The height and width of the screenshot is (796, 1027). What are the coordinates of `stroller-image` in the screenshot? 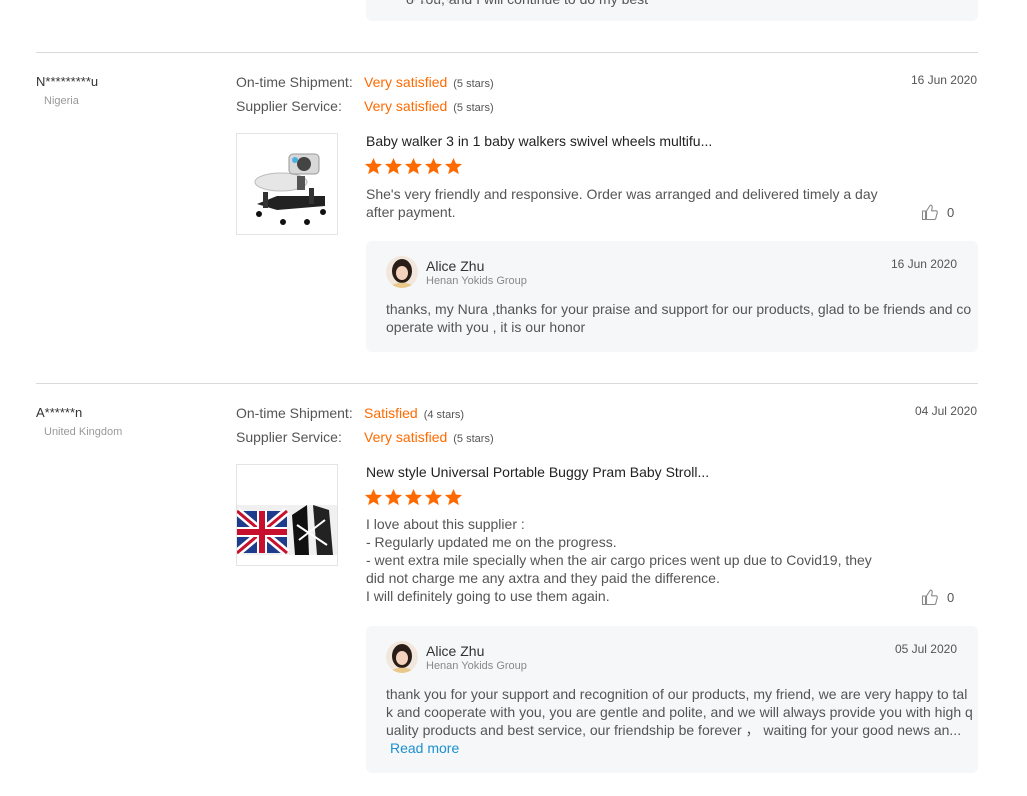 It's located at (287, 515).